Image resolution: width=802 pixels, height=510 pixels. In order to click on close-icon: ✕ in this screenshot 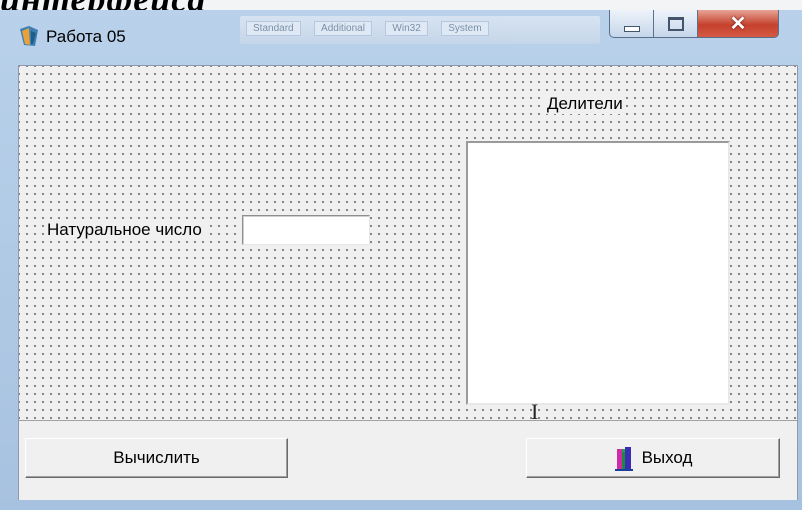, I will do `click(738, 24)`.